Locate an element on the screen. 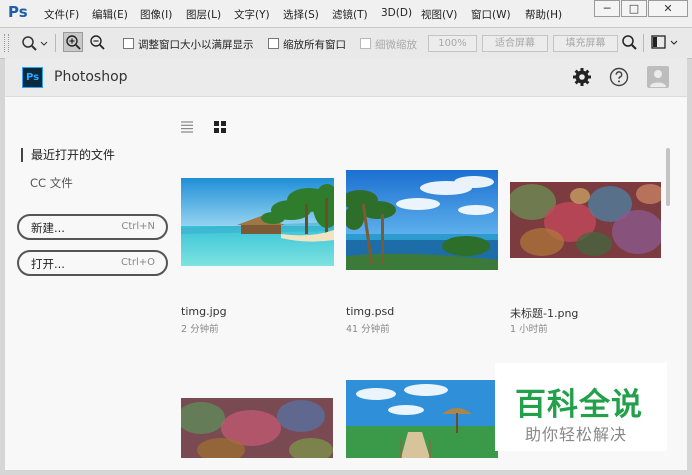 This screenshot has height=475, width=692. file-modified: 2 分钟前 is located at coordinates (200, 329).